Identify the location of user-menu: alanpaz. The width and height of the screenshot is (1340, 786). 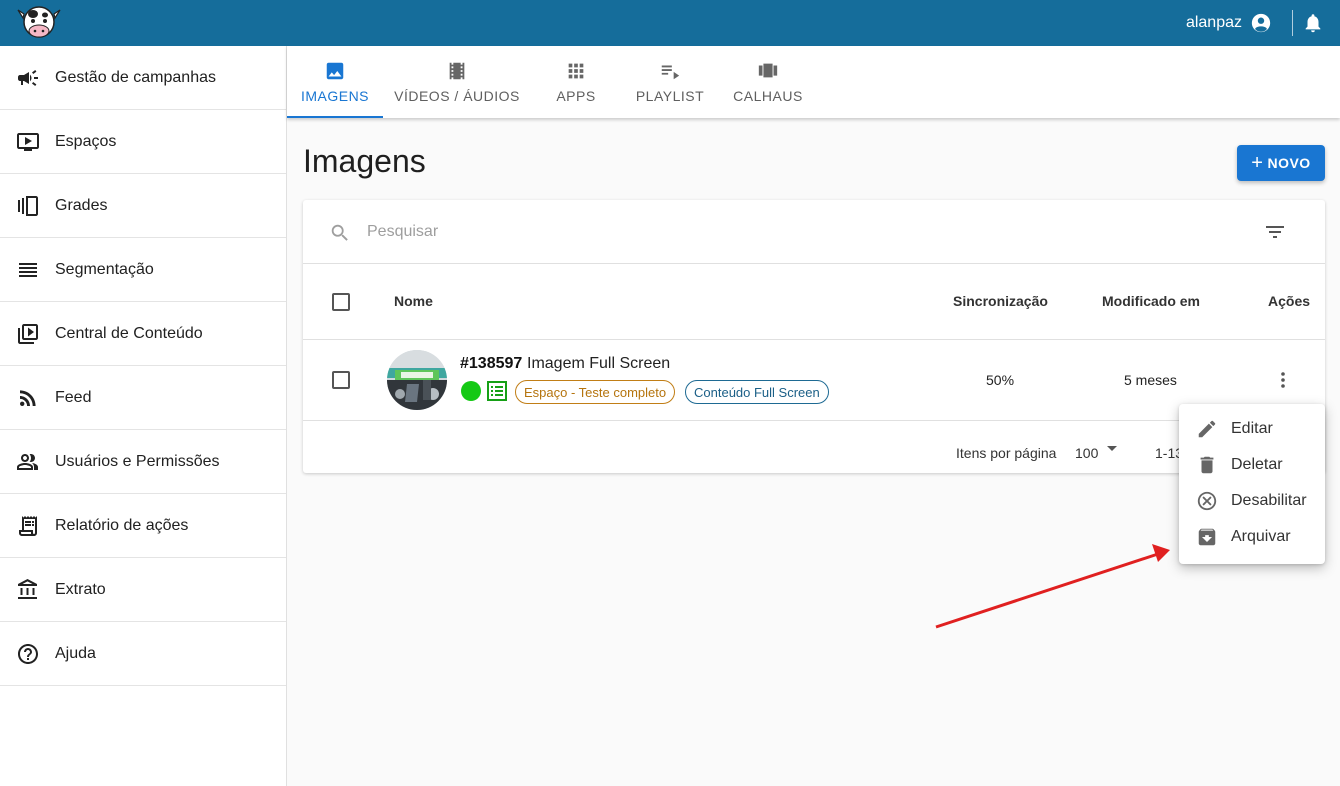
(1229, 23).